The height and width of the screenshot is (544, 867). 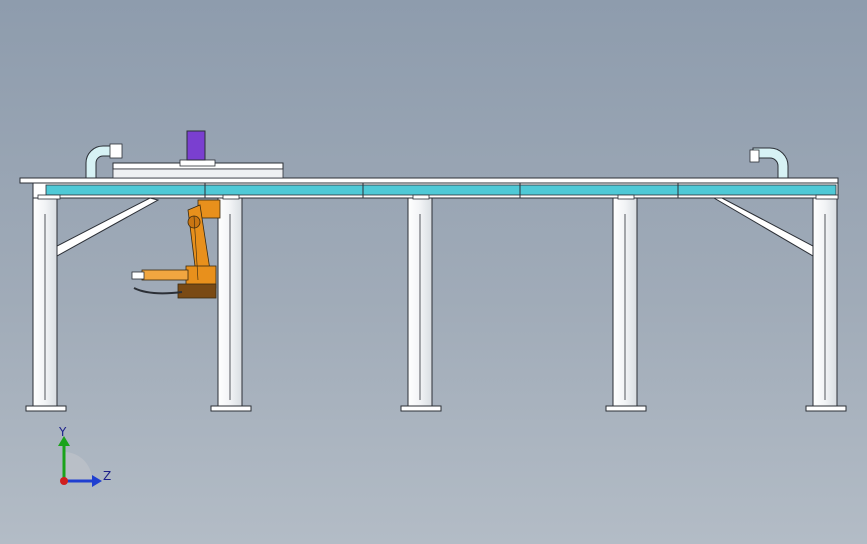 I want to click on gantry-carriage, so click(x=198, y=154).